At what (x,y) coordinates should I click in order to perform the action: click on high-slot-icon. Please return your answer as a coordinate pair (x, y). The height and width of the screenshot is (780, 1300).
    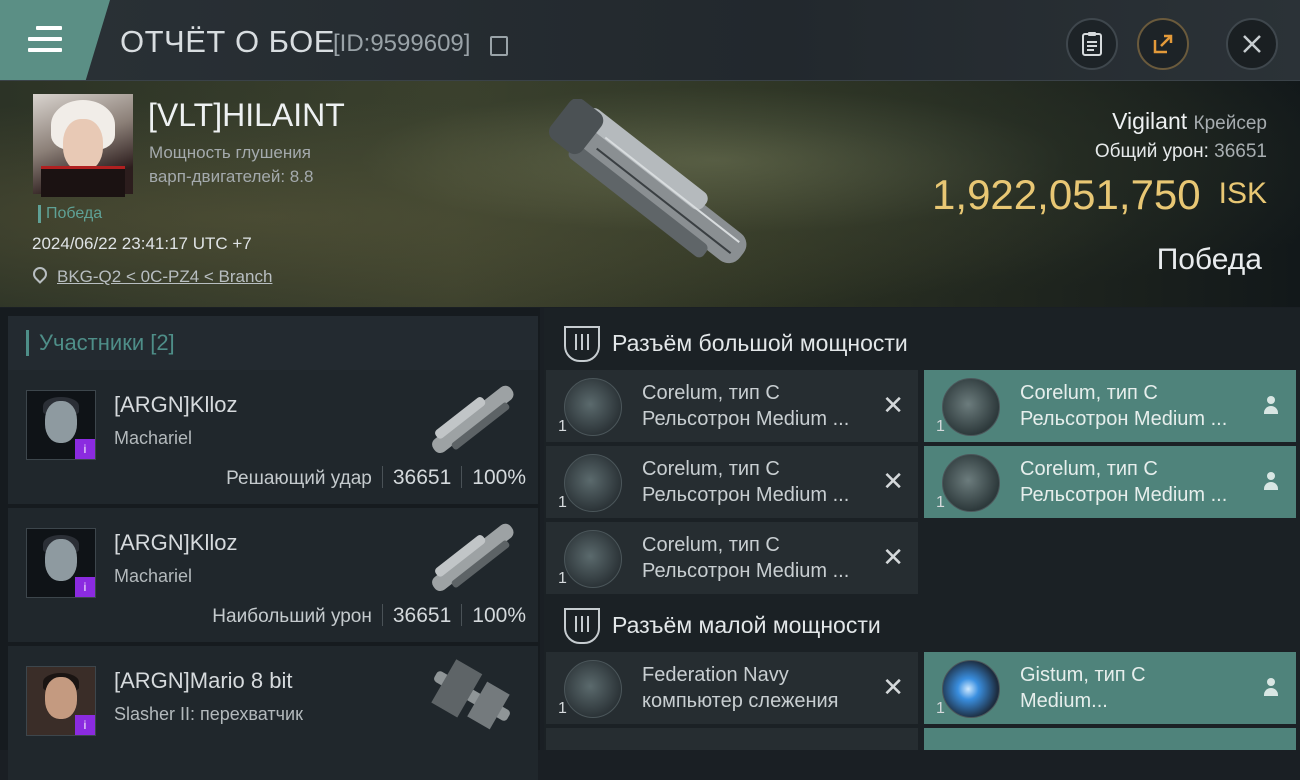
    Looking at the image, I should click on (582, 344).